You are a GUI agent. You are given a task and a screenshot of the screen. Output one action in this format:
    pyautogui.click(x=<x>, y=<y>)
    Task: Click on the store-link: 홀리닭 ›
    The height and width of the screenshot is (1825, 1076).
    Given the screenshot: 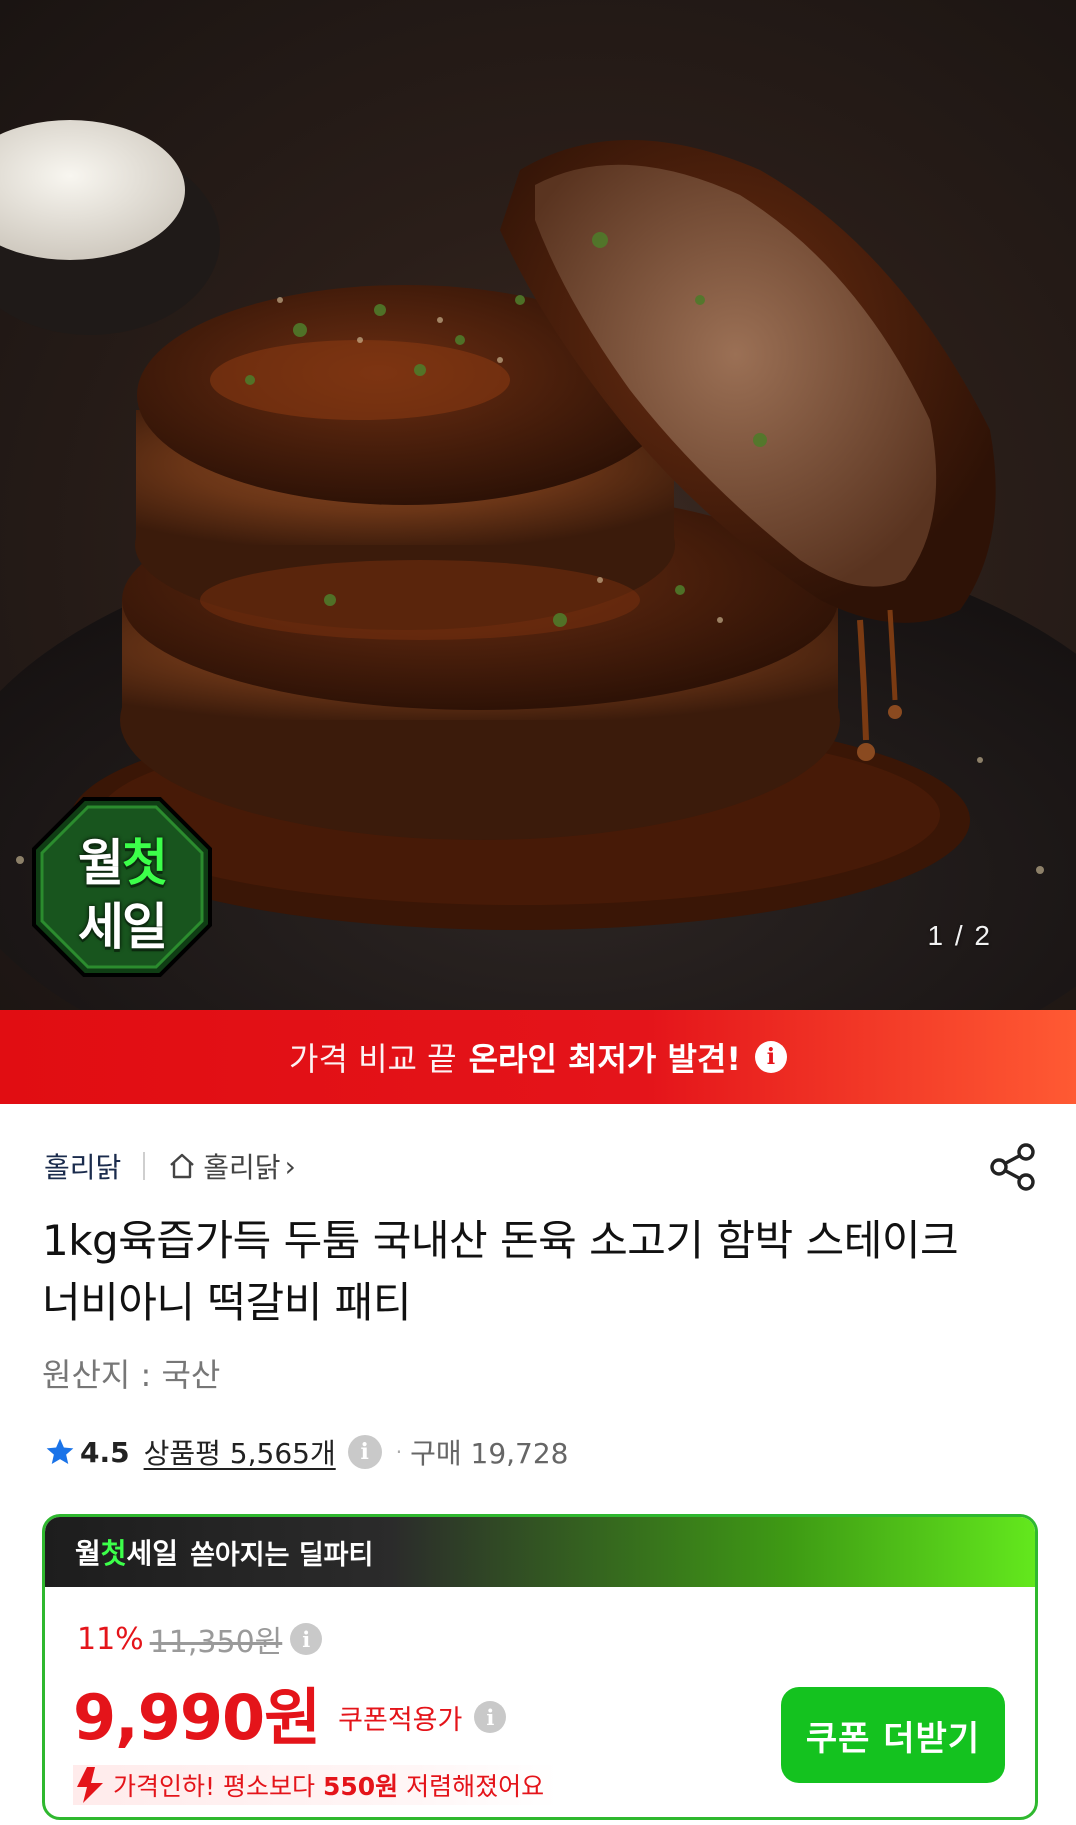 What is the action you would take?
    pyautogui.click(x=231, y=1166)
    